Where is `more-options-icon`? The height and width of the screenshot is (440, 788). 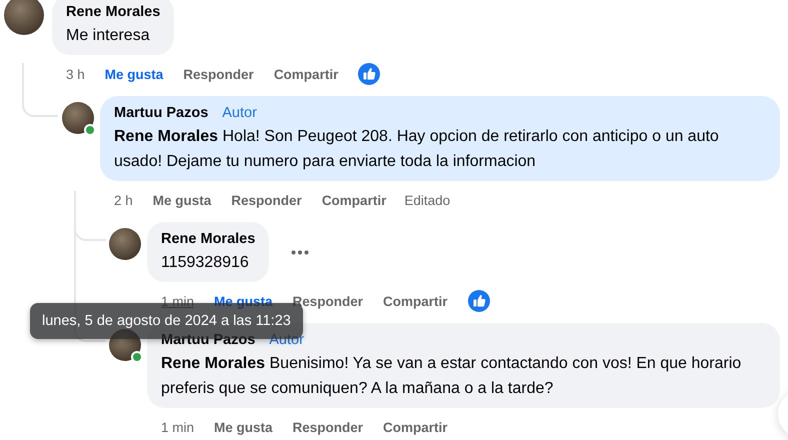 more-options-icon is located at coordinates (300, 252).